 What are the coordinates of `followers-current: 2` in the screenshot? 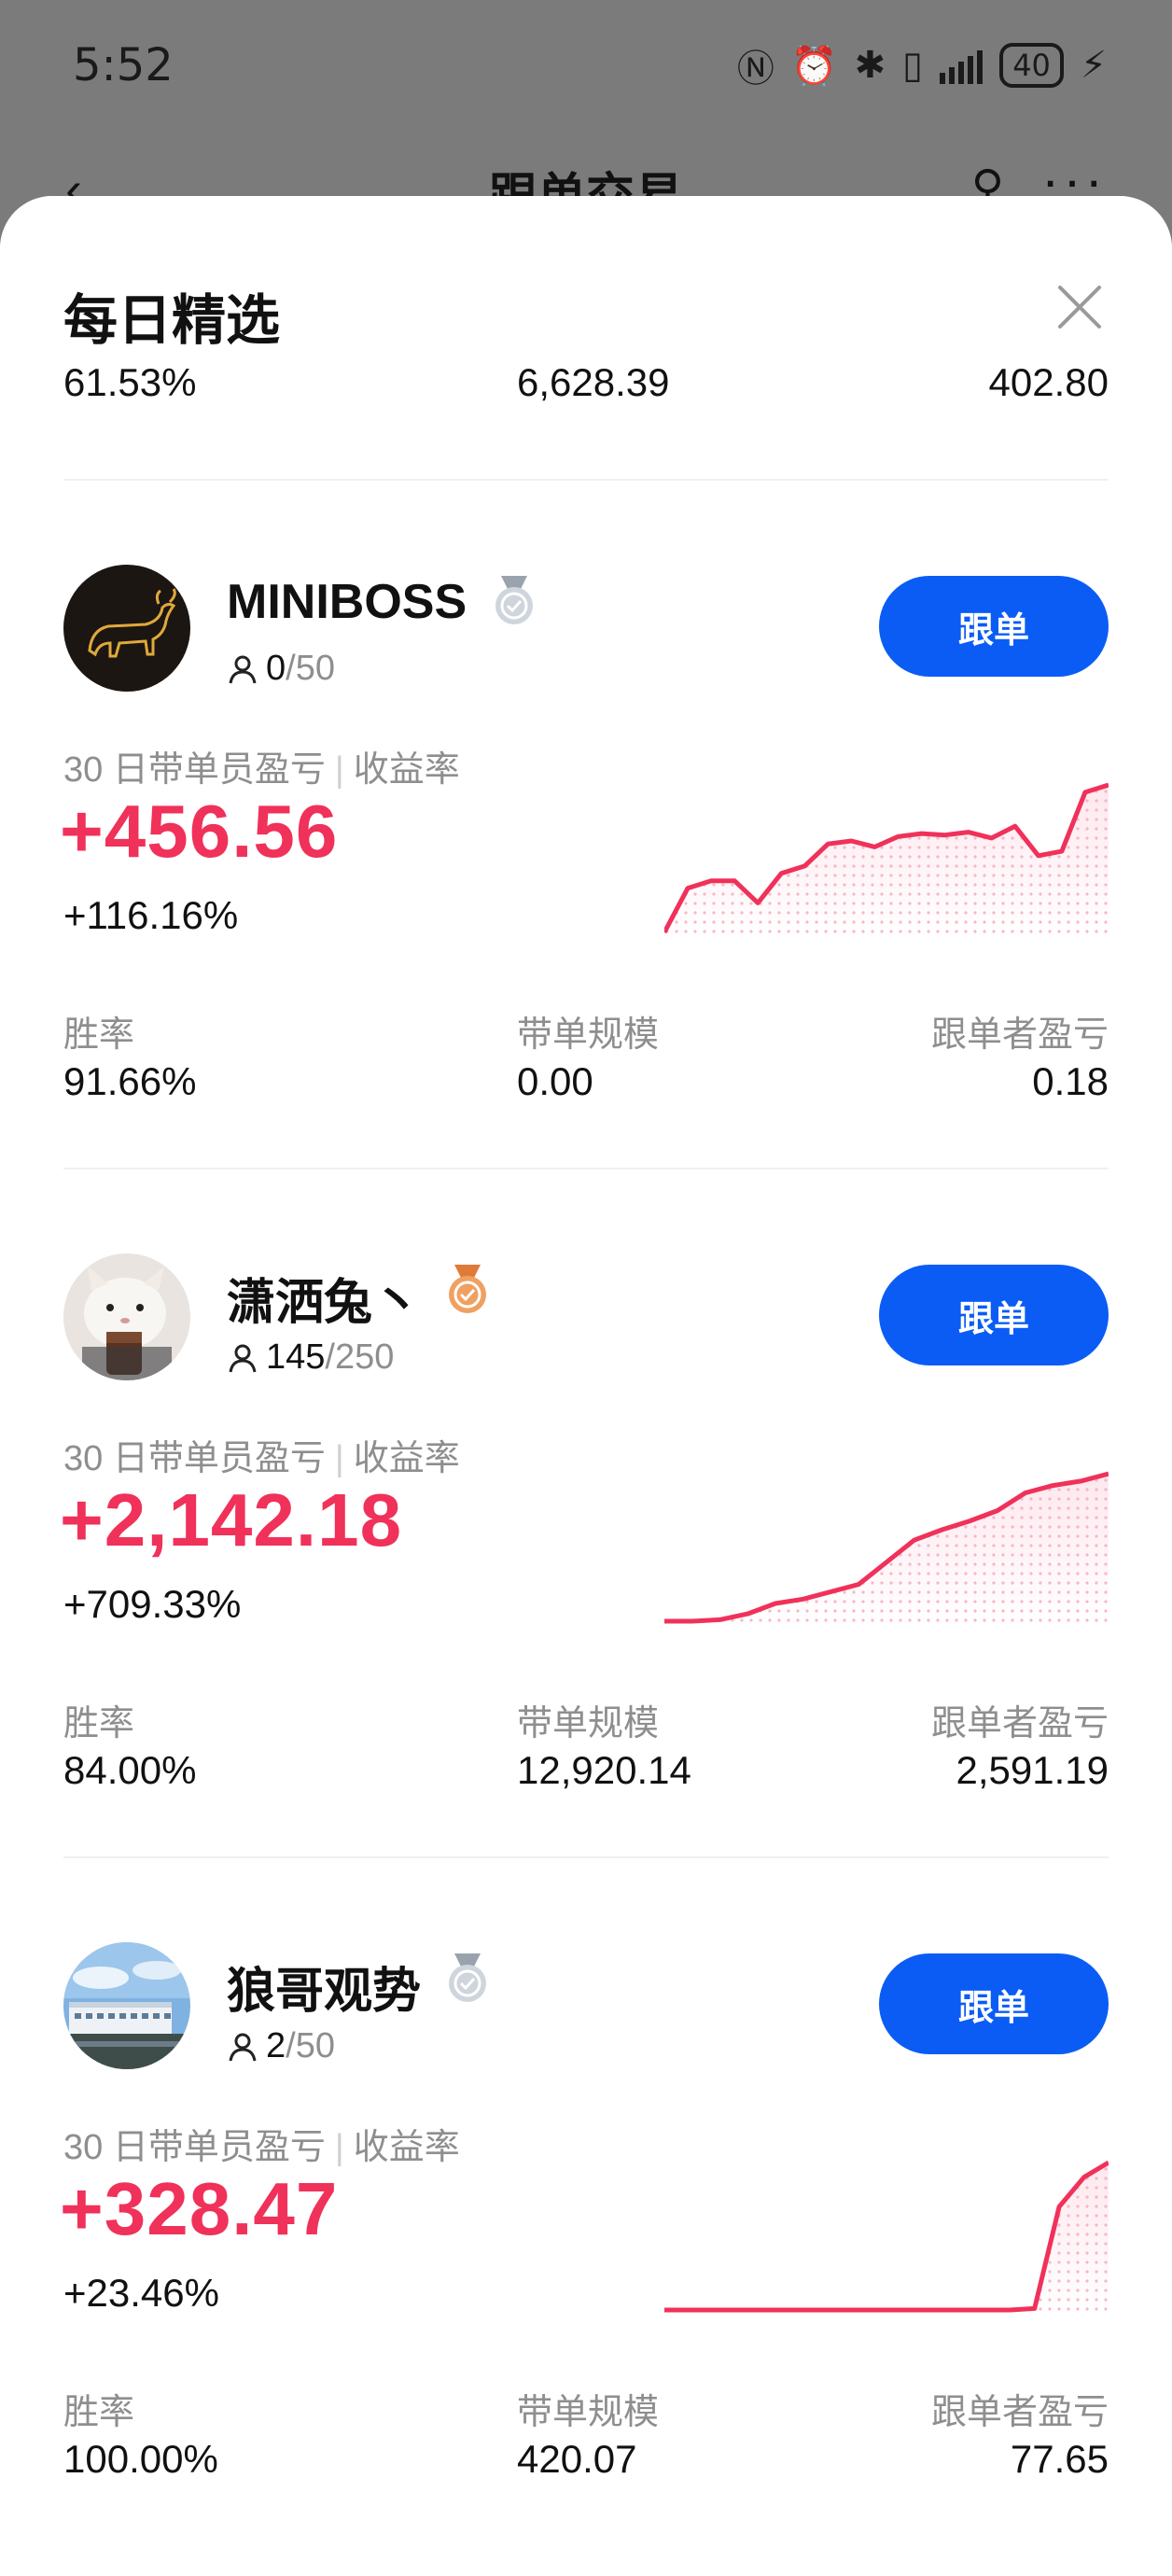 It's located at (276, 2045).